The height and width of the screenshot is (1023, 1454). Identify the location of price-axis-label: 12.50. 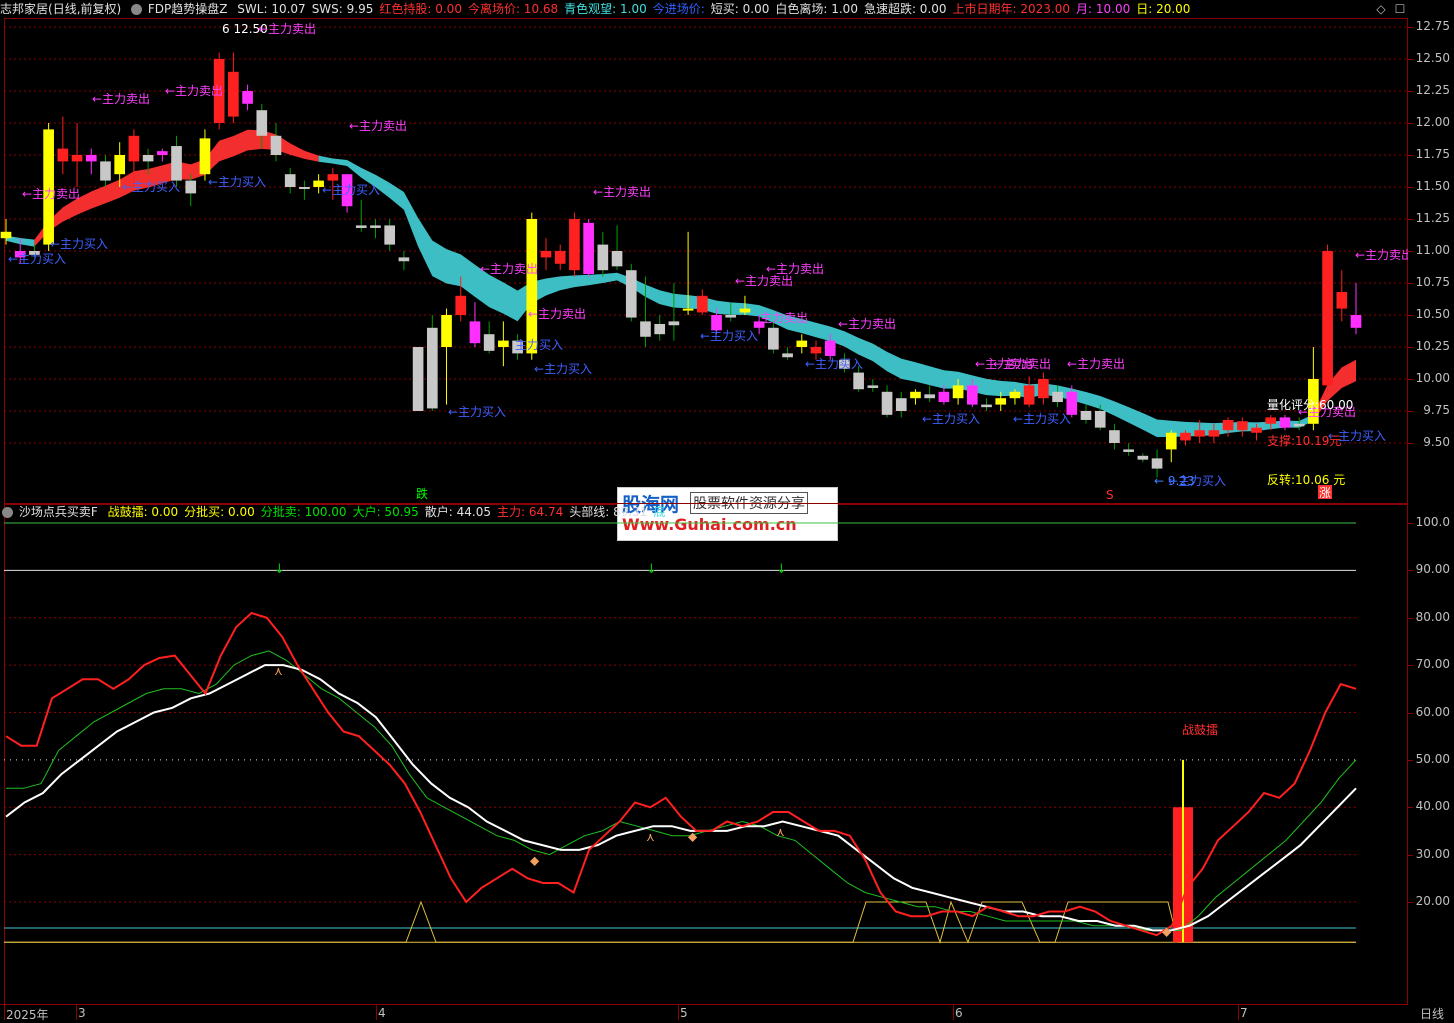
(1432, 58).